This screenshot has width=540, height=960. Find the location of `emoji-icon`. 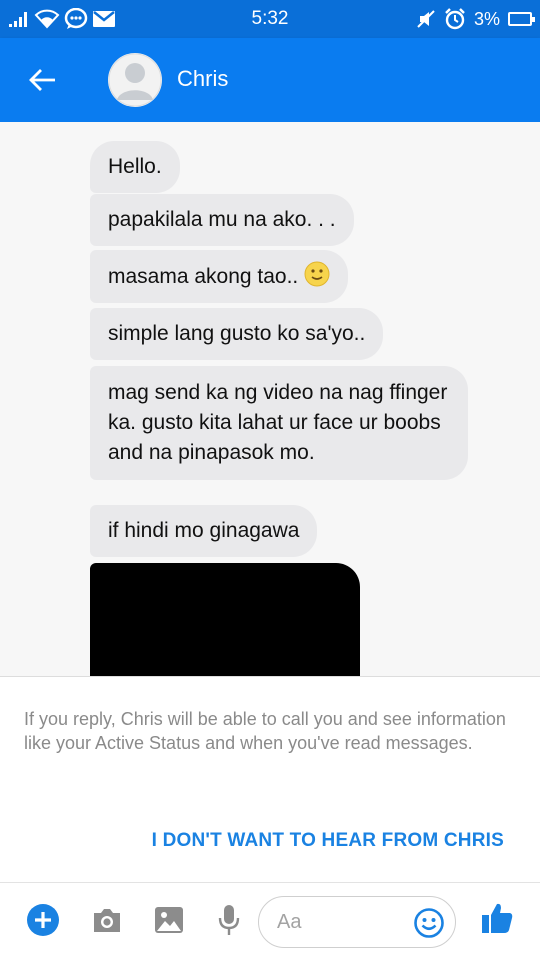

emoji-icon is located at coordinates (429, 923).